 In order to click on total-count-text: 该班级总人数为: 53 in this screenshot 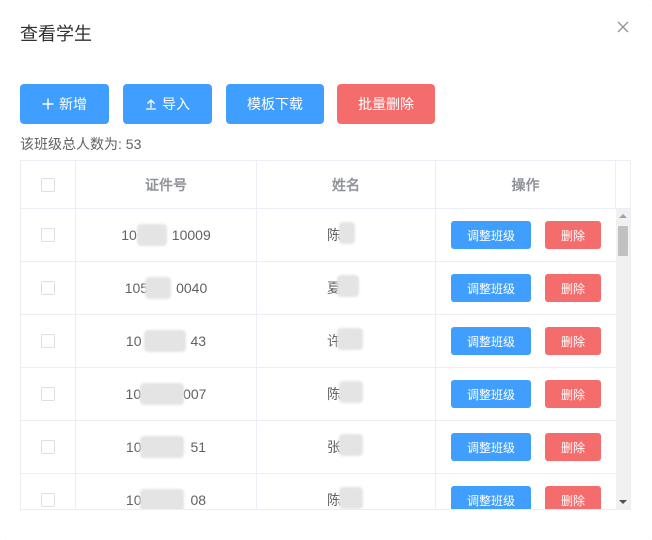, I will do `click(81, 144)`.